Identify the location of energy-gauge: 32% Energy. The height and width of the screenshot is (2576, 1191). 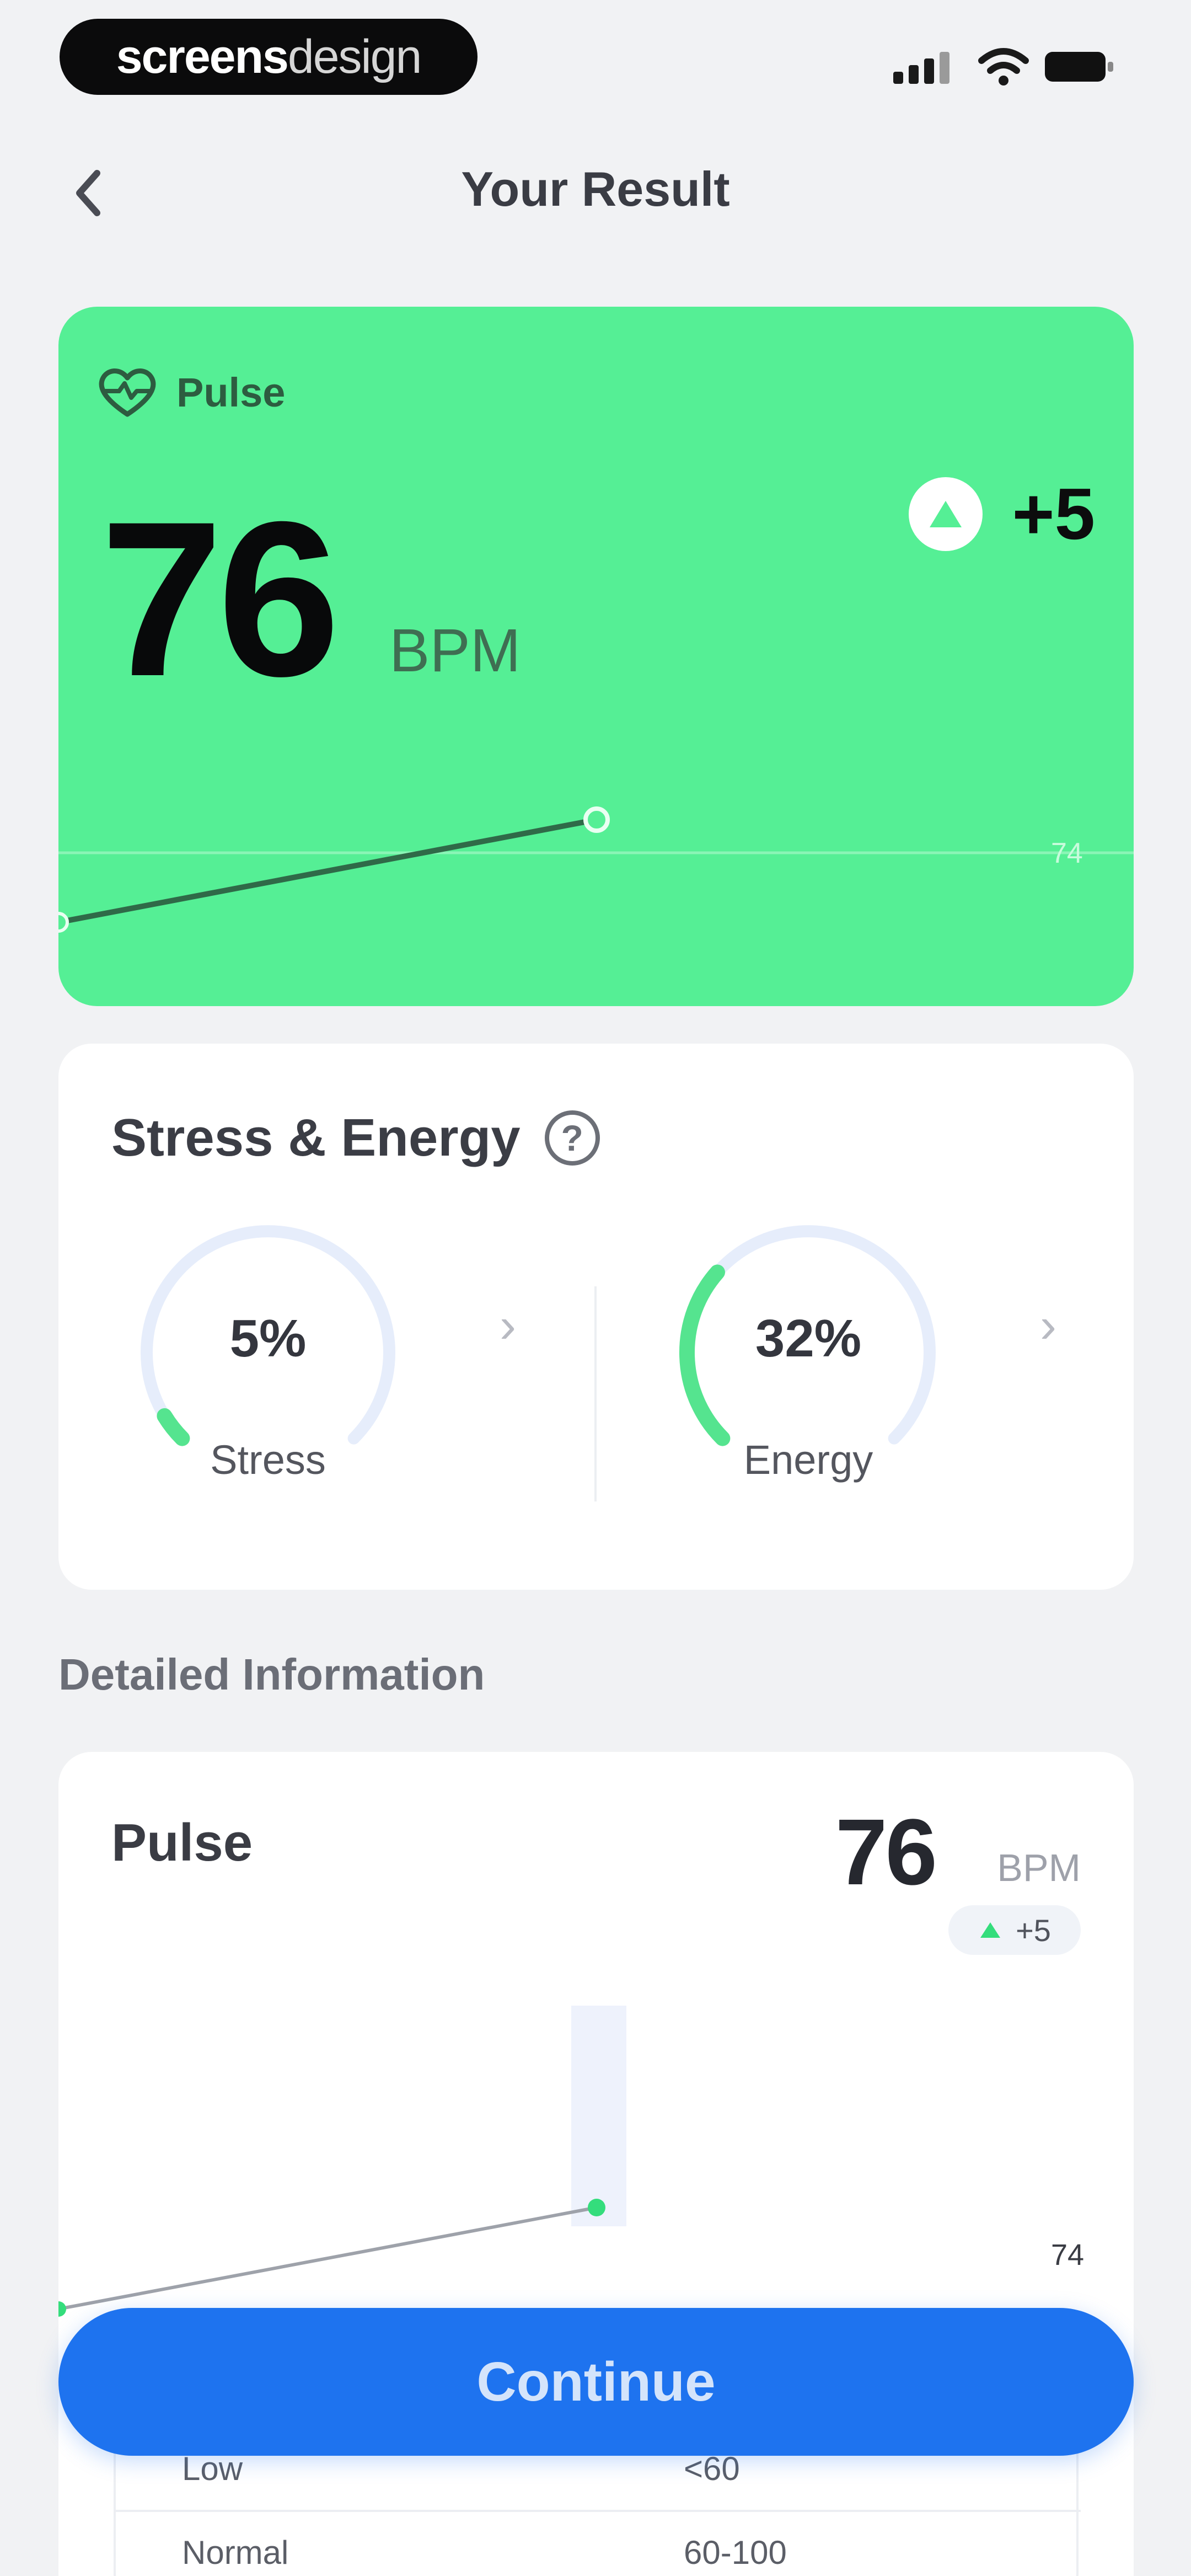
(808, 1351).